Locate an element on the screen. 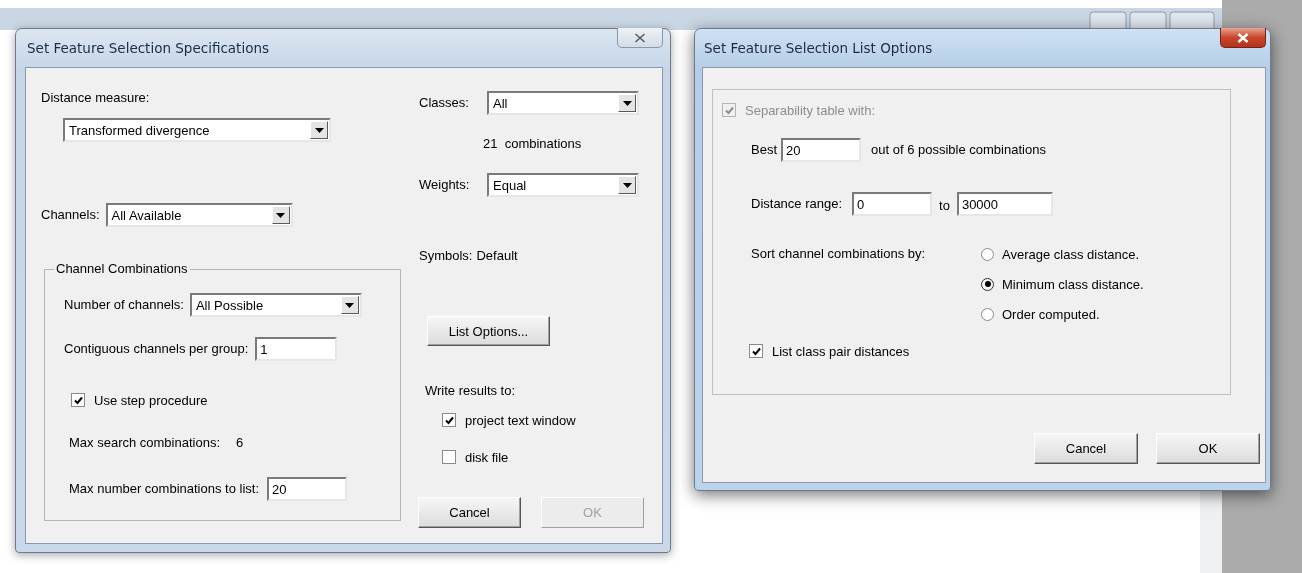 This screenshot has height=573, width=1302. radio-button: Average class distance. is located at coordinates (1062, 254).